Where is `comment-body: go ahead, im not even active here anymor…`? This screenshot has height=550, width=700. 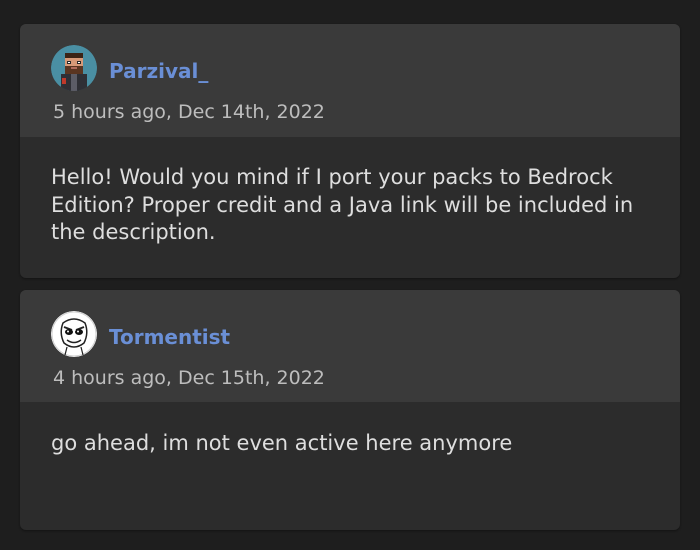 comment-body: go ahead, im not even active here anymor… is located at coordinates (282, 443).